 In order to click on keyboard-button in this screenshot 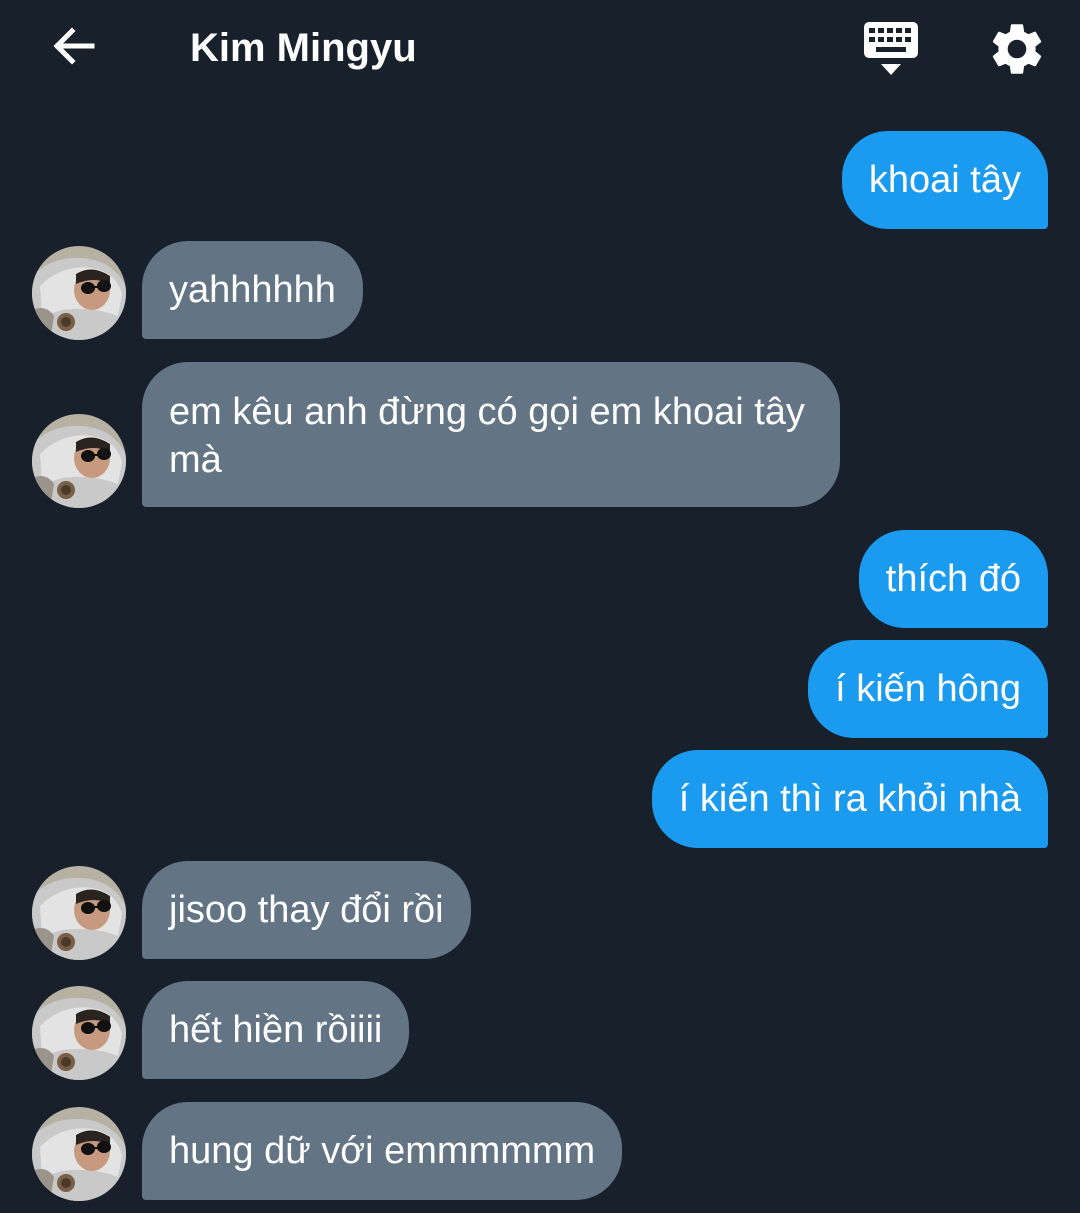, I will do `click(891, 49)`.